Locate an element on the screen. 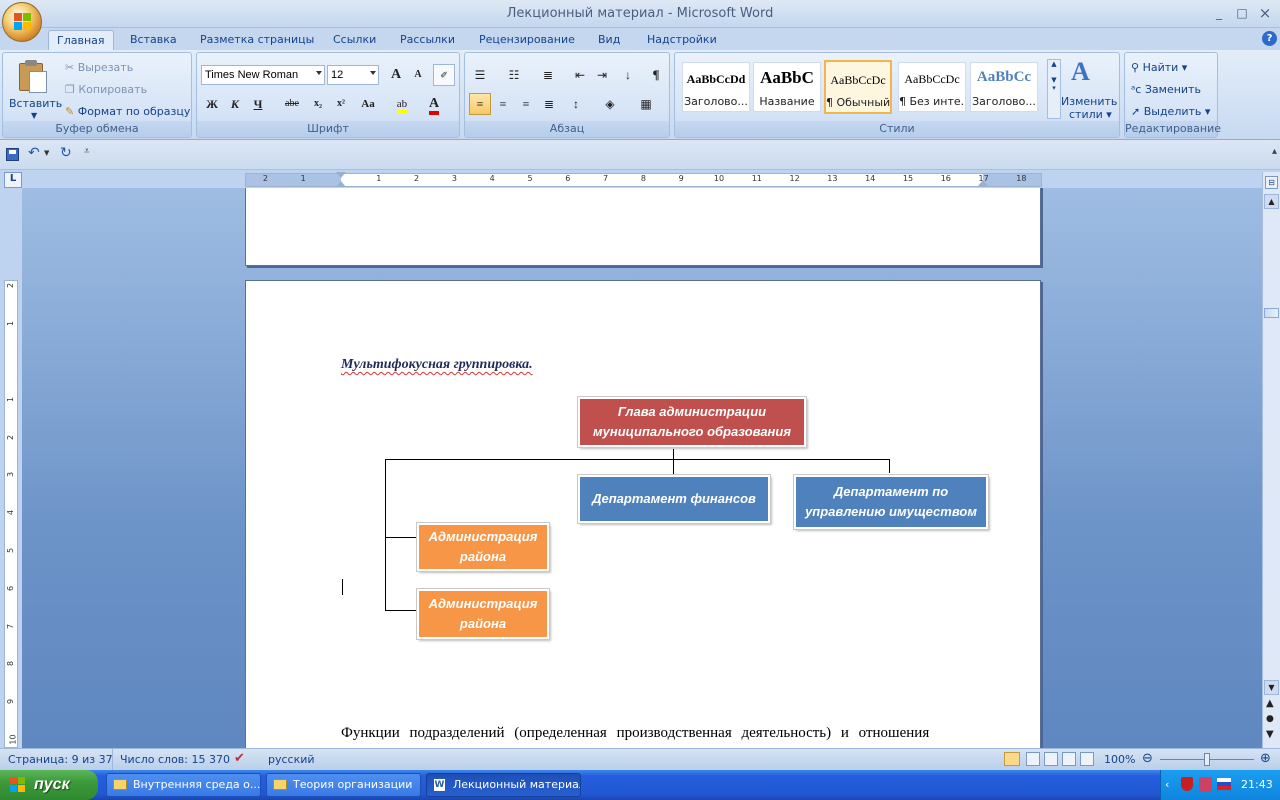  style-normal: AaBbCcDc ¶ Обычный is located at coordinates (858, 87).